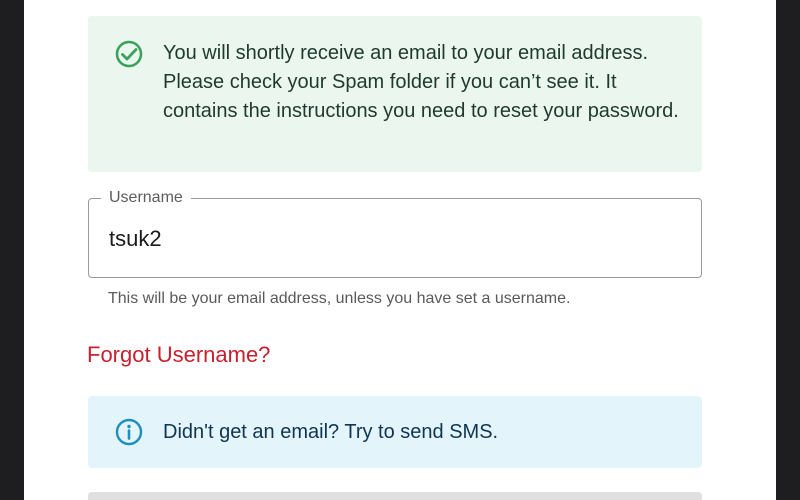 The image size is (800, 500). Describe the element at coordinates (395, 496) in the screenshot. I see `submit-button` at that location.